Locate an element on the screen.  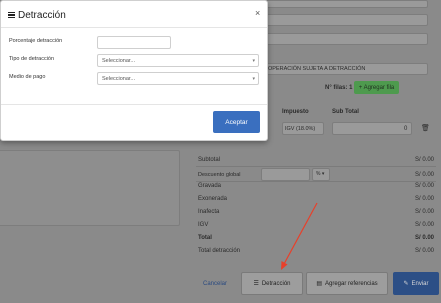
modal-footer-divider is located at coordinates (134, 104).